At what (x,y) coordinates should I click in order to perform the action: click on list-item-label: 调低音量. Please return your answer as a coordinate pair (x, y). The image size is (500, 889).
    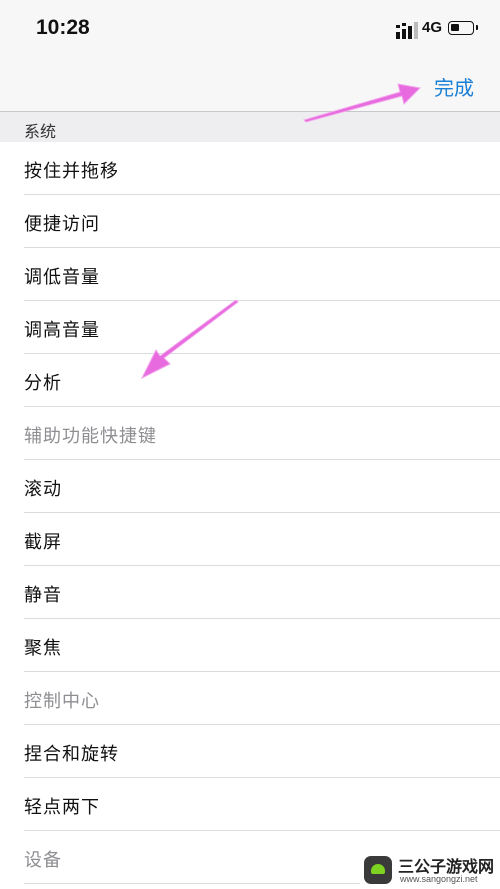
    Looking at the image, I should click on (62, 277).